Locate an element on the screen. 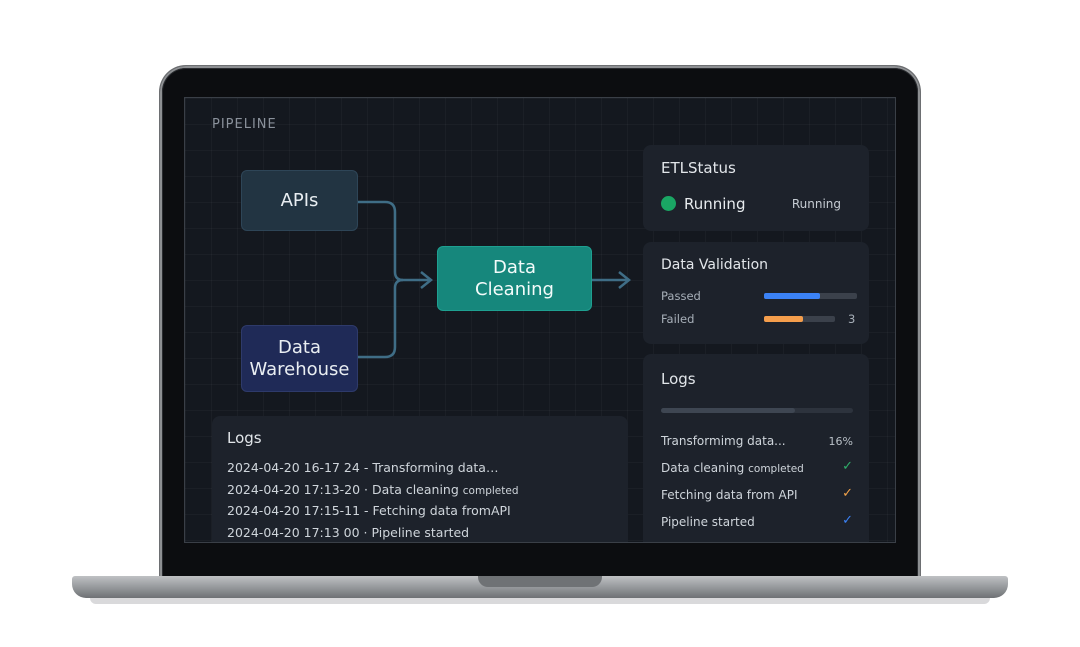 The width and height of the screenshot is (1080, 647). logs-progress-bar is located at coordinates (757, 410).